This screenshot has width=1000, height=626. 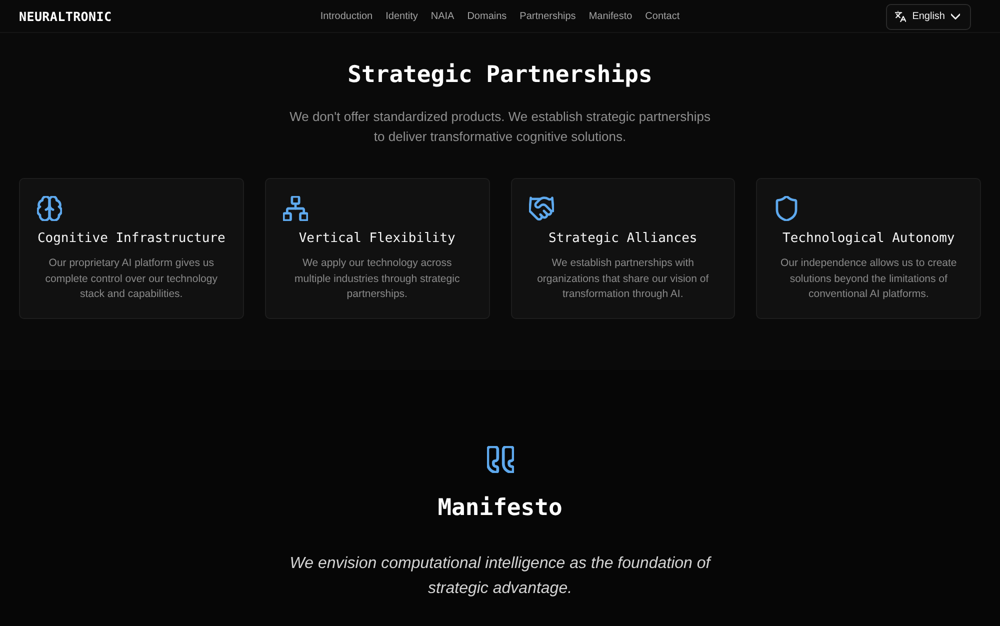 I want to click on hierarchy-icon, so click(x=295, y=208).